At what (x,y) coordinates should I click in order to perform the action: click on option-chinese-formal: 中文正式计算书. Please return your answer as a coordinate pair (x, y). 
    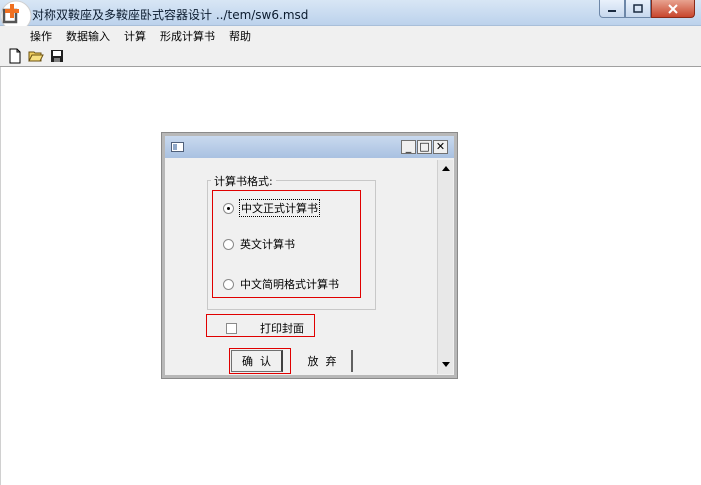
    Looking at the image, I should click on (271, 208).